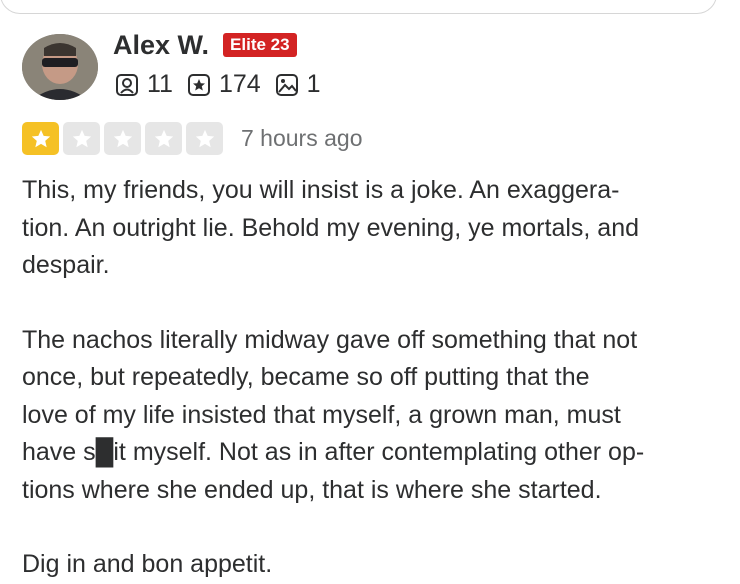 The image size is (740, 584). I want to click on photos-stat: 1, so click(298, 84).